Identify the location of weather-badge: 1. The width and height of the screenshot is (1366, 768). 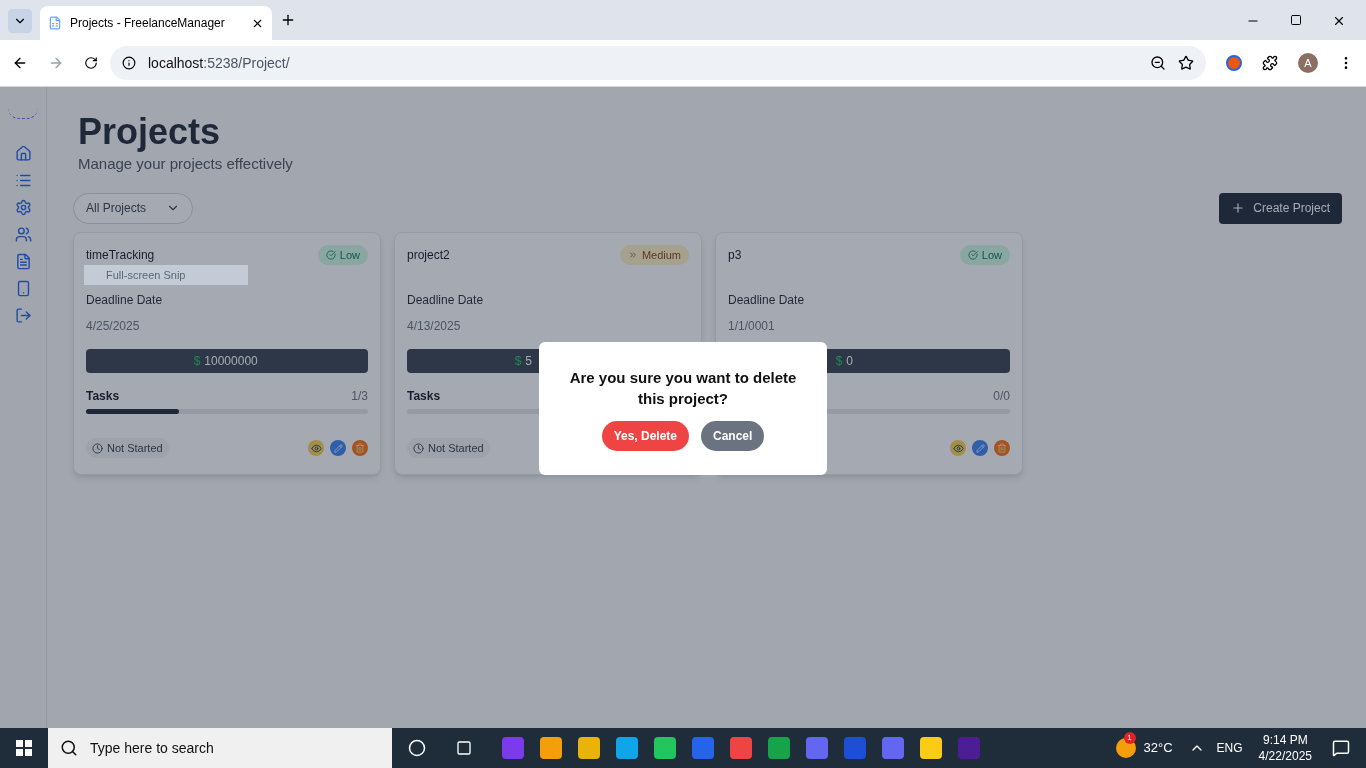
(1129, 738).